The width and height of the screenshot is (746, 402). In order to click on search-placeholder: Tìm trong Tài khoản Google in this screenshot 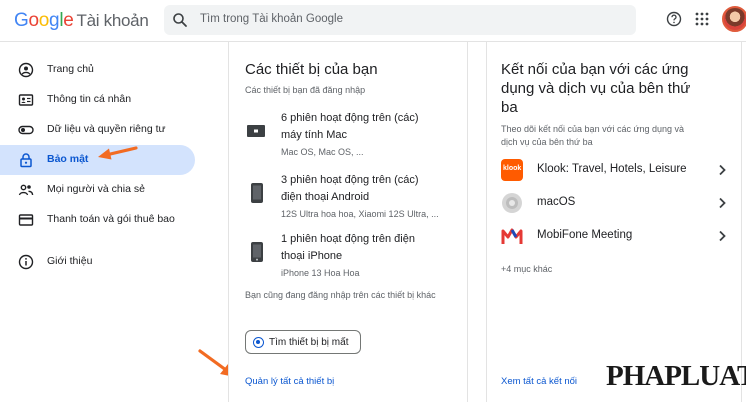, I will do `click(271, 19)`.